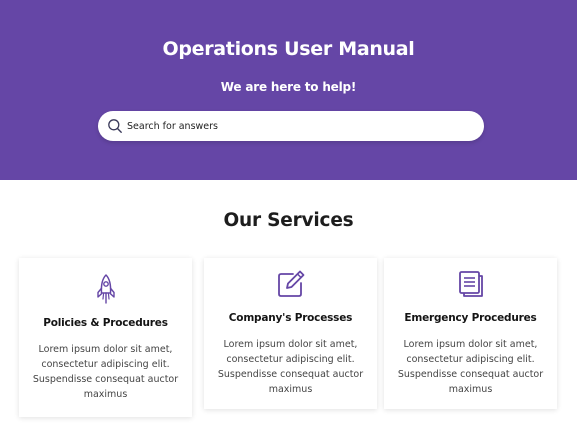 The height and width of the screenshot is (447, 577). What do you see at coordinates (105, 289) in the screenshot?
I see `rocket-icon` at bounding box center [105, 289].